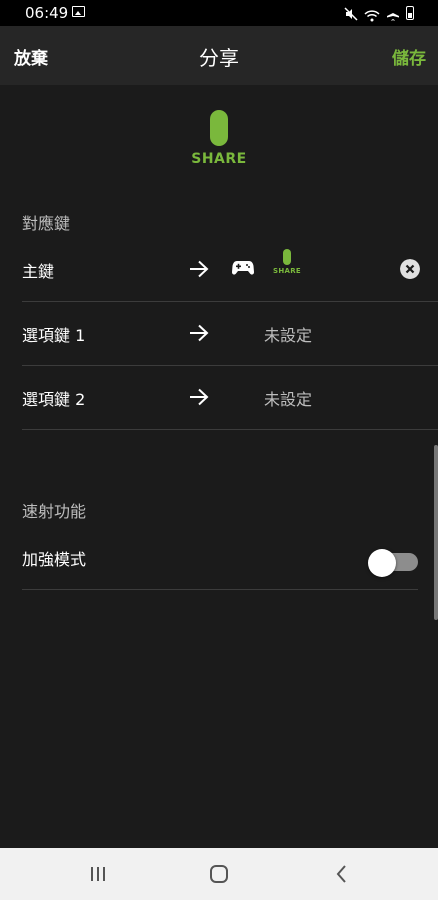 The image size is (438, 900). What do you see at coordinates (393, 13) in the screenshot?
I see `airplane-mode-icon` at bounding box center [393, 13].